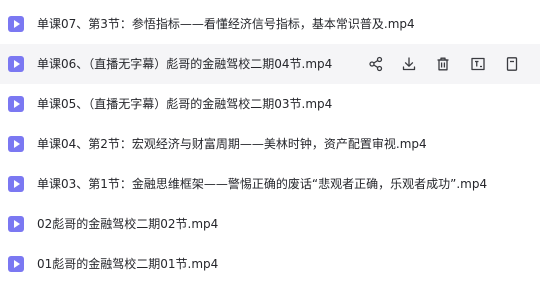 The image size is (540, 290). What do you see at coordinates (443, 64) in the screenshot?
I see `delete-icon` at bounding box center [443, 64].